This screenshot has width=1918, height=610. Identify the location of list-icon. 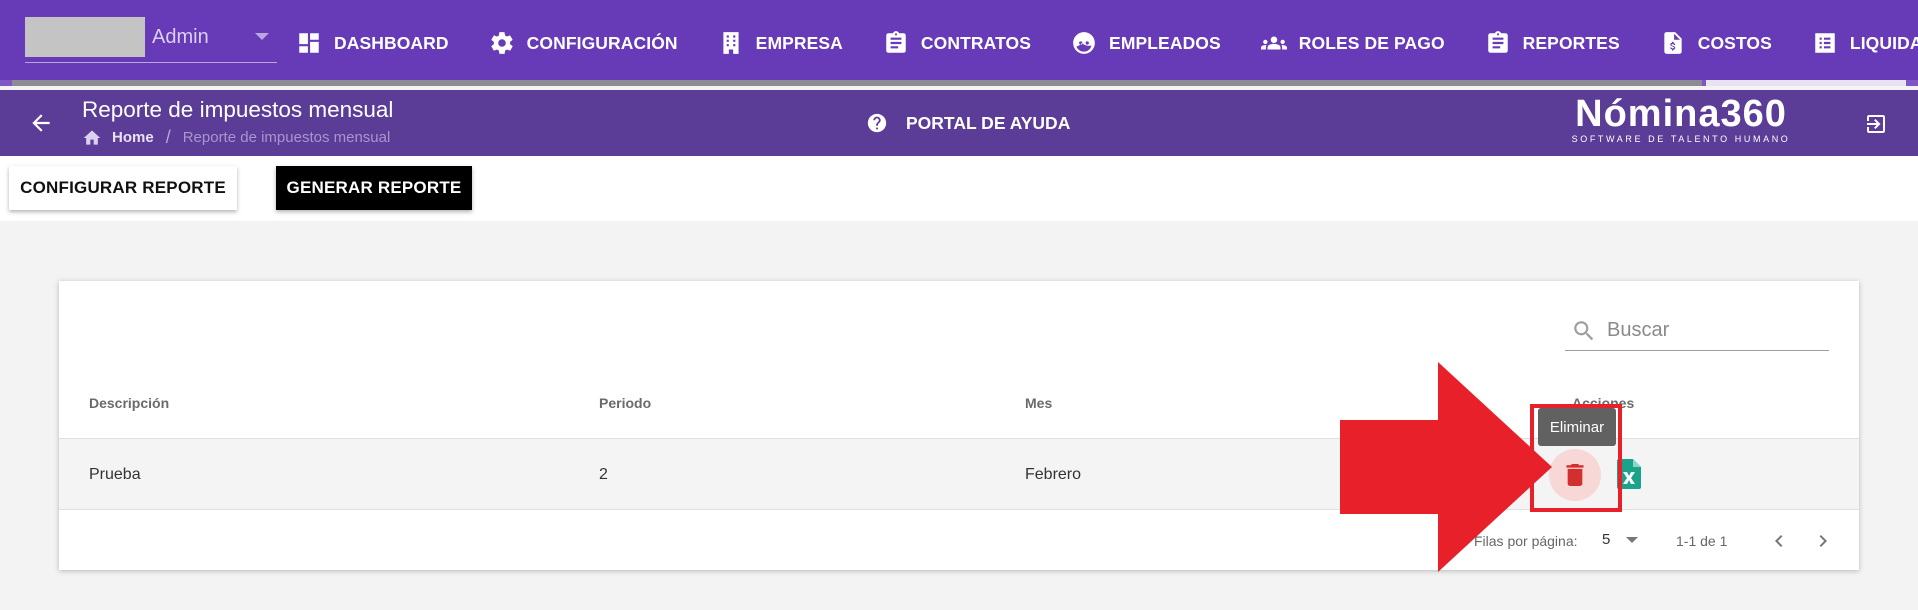
(1825, 43).